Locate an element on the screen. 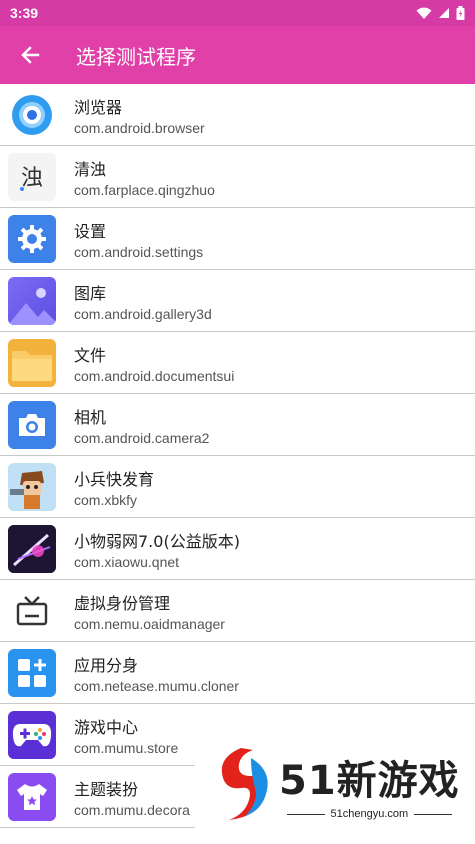  signal-icon is located at coordinates (444, 13).